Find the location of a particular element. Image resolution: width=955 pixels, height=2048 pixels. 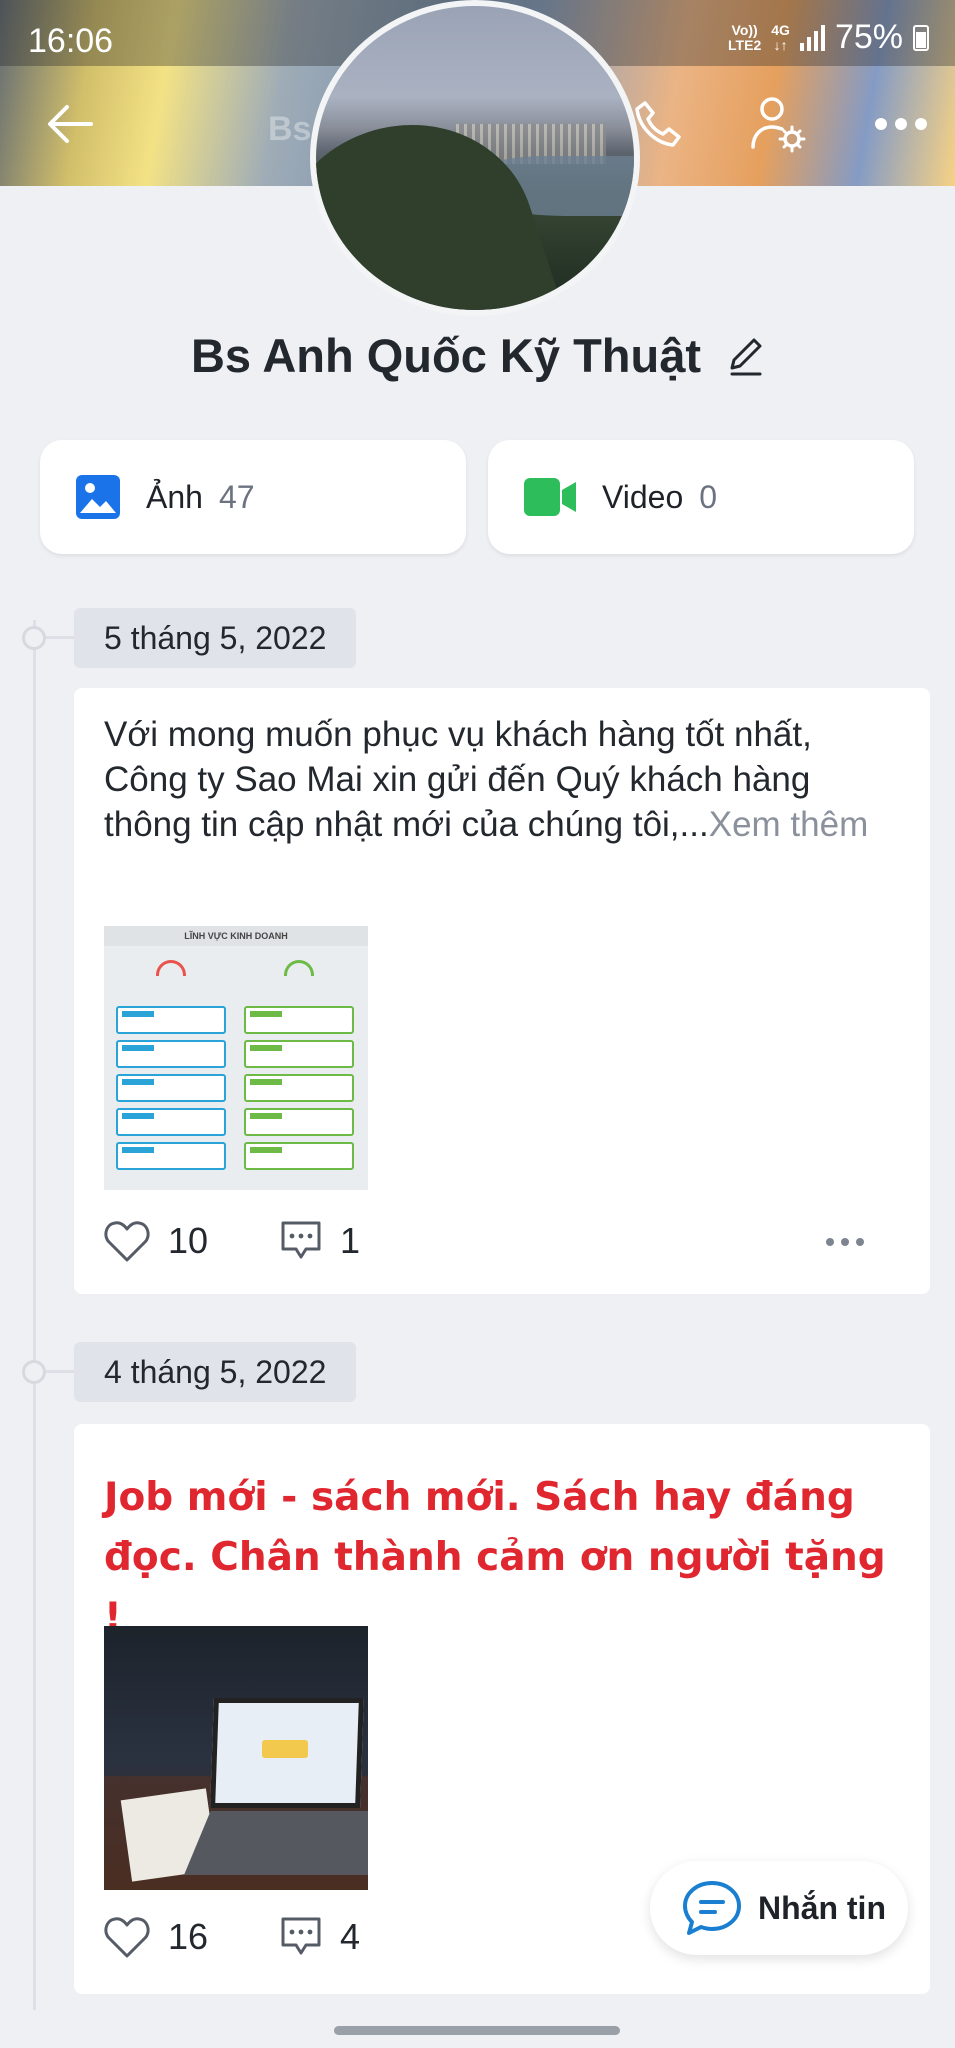

videos-card: Video 0 is located at coordinates (701, 497).